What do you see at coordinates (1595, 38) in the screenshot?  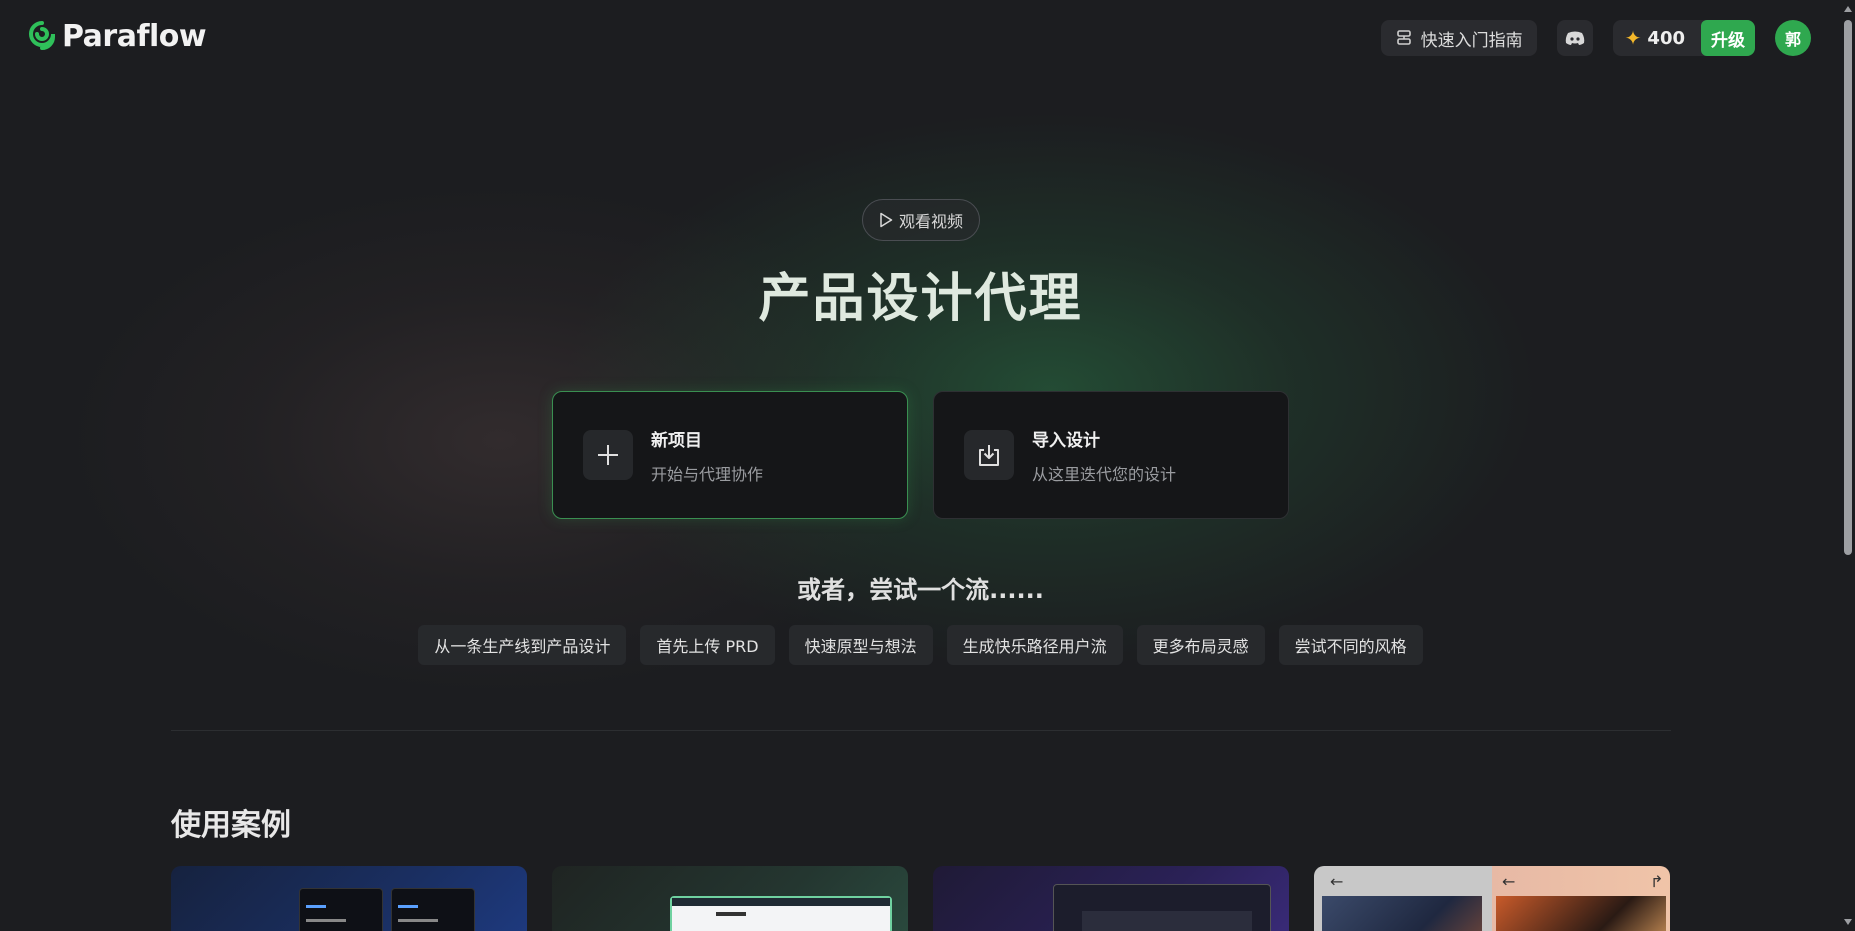 I see `header-actions: 快速入门指南 ✦ 400 升级 郭` at bounding box center [1595, 38].